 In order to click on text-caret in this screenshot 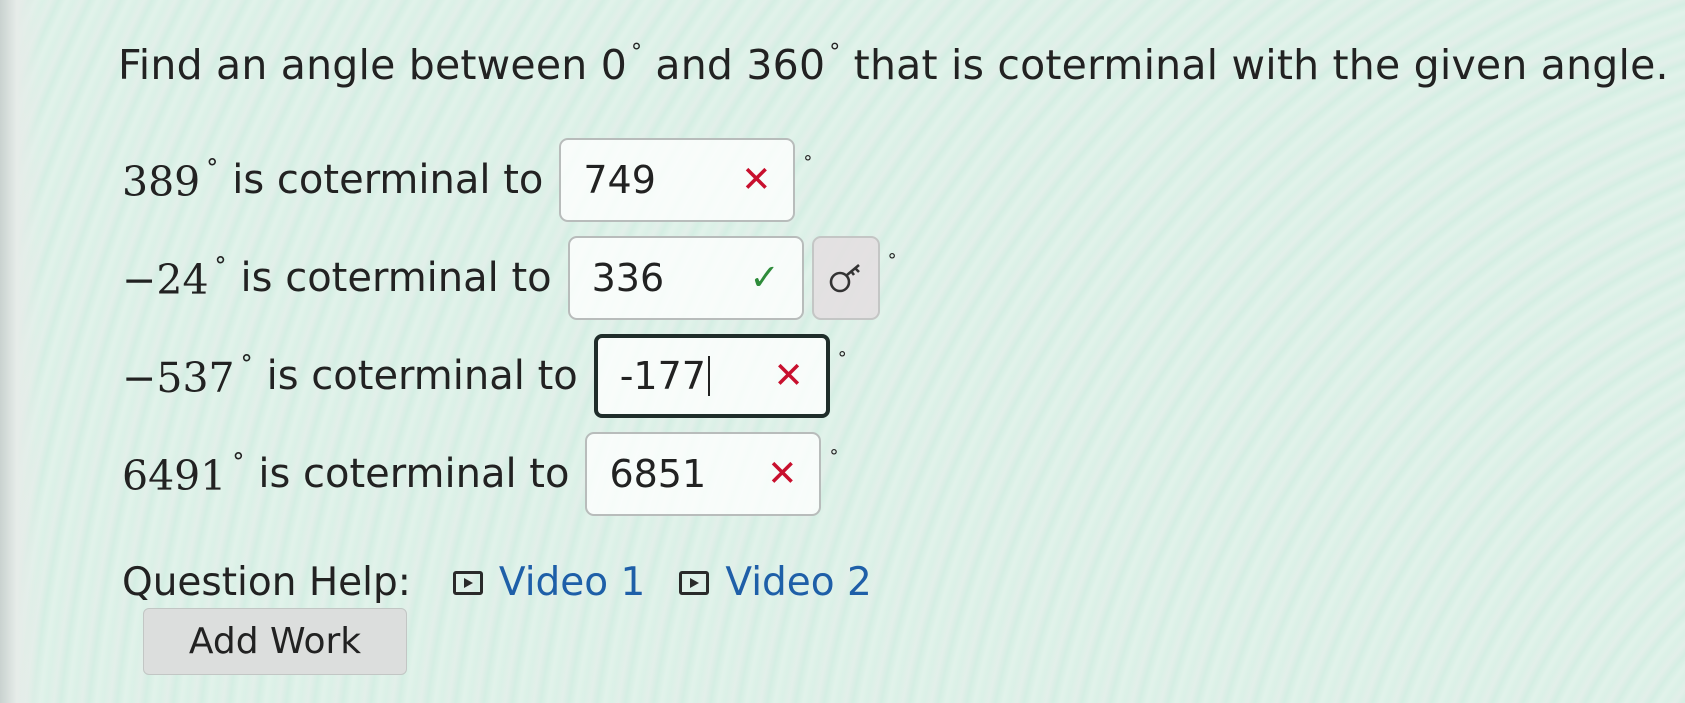, I will do `click(708, 376)`.